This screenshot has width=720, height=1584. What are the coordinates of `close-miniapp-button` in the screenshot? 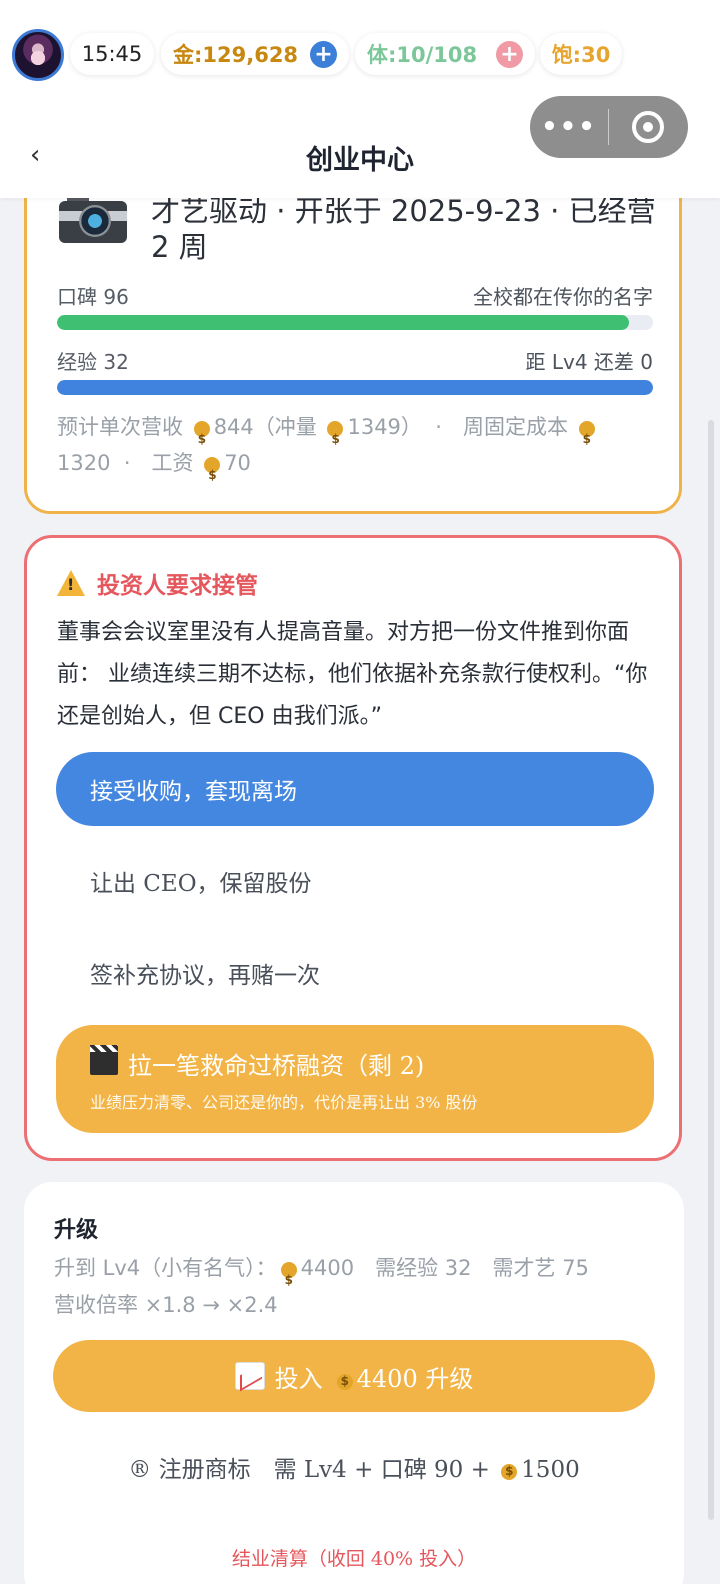 It's located at (648, 127).